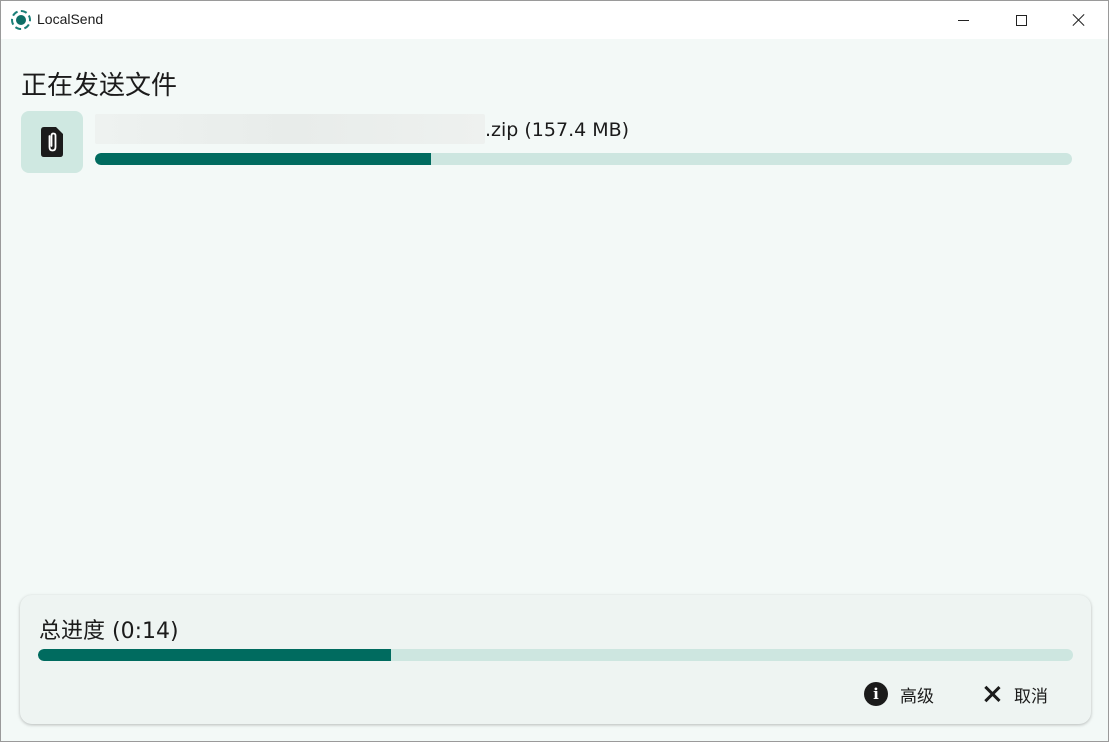 The image size is (1109, 742). What do you see at coordinates (917, 696) in the screenshot?
I see `advanced-label: 高级` at bounding box center [917, 696].